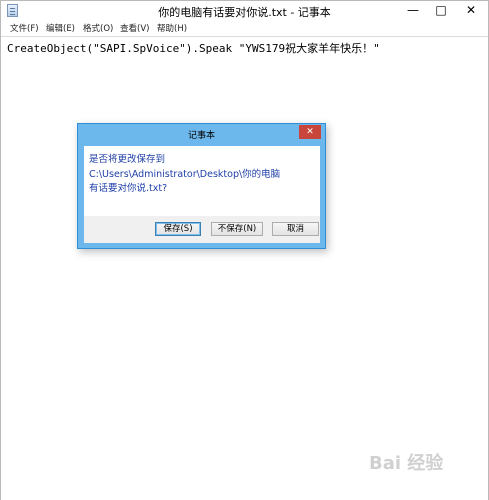 The height and width of the screenshot is (500, 489). Describe the element at coordinates (295, 229) in the screenshot. I see `cancel-button: 取消` at that location.